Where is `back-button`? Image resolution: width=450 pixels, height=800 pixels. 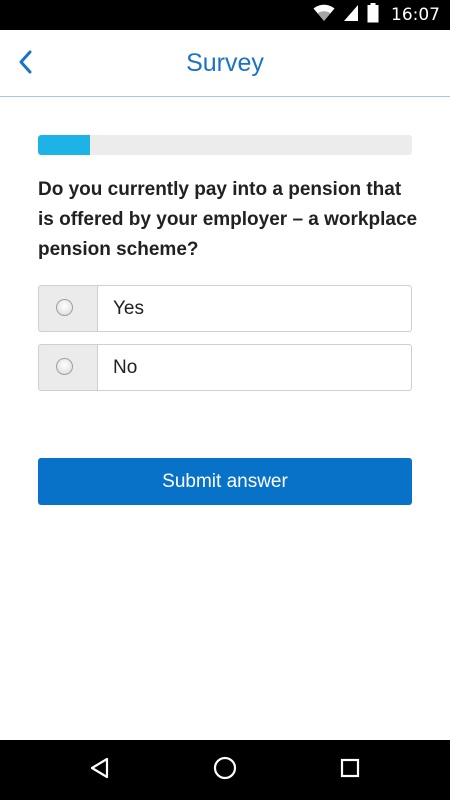 back-button is located at coordinates (26, 64).